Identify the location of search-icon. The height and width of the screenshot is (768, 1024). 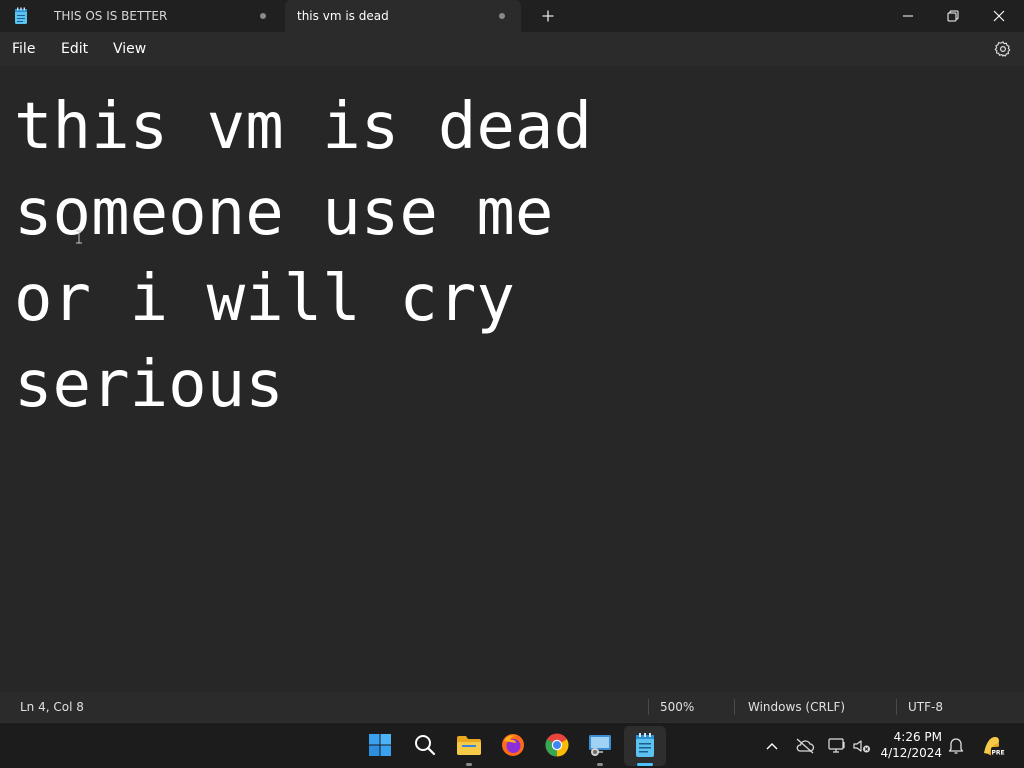
(425, 745).